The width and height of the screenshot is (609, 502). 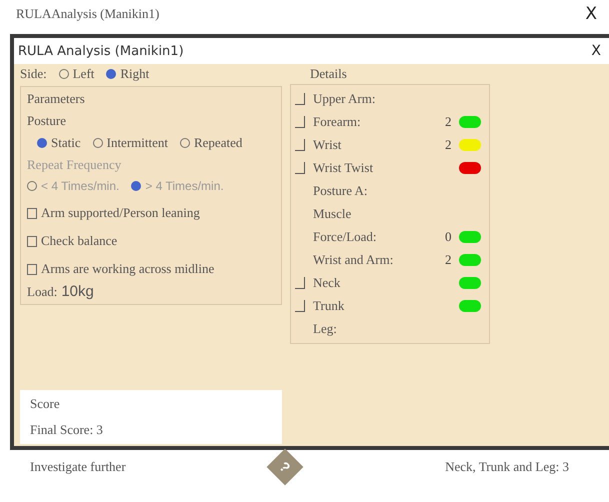 I want to click on checkbox-label: Check balance, so click(x=79, y=241).